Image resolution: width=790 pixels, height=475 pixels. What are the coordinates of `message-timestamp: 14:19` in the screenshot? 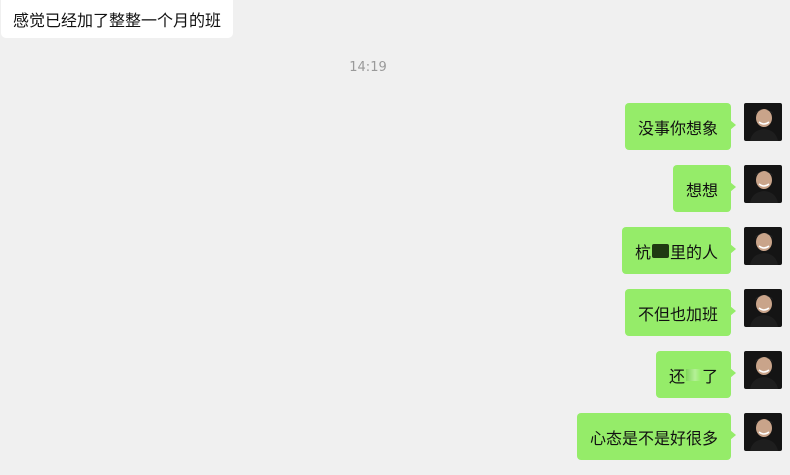 It's located at (368, 67).